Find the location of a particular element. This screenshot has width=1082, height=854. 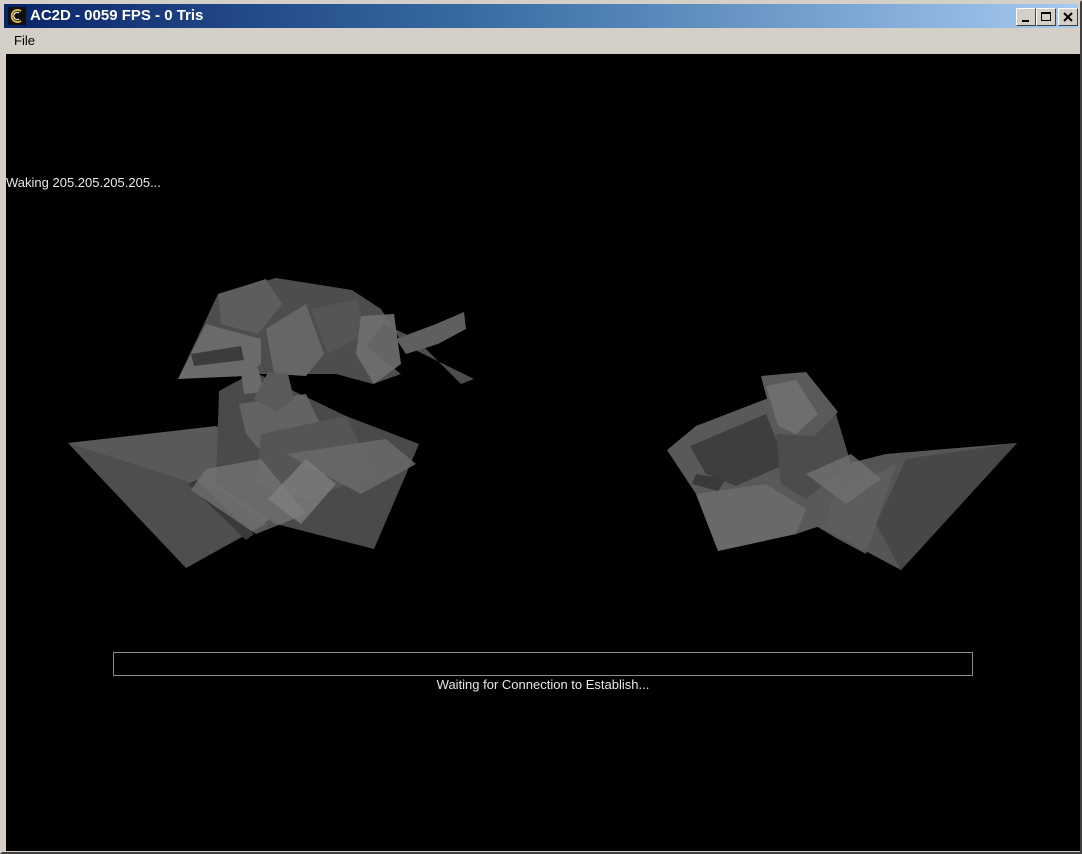

close-icon is located at coordinates (1068, 17).